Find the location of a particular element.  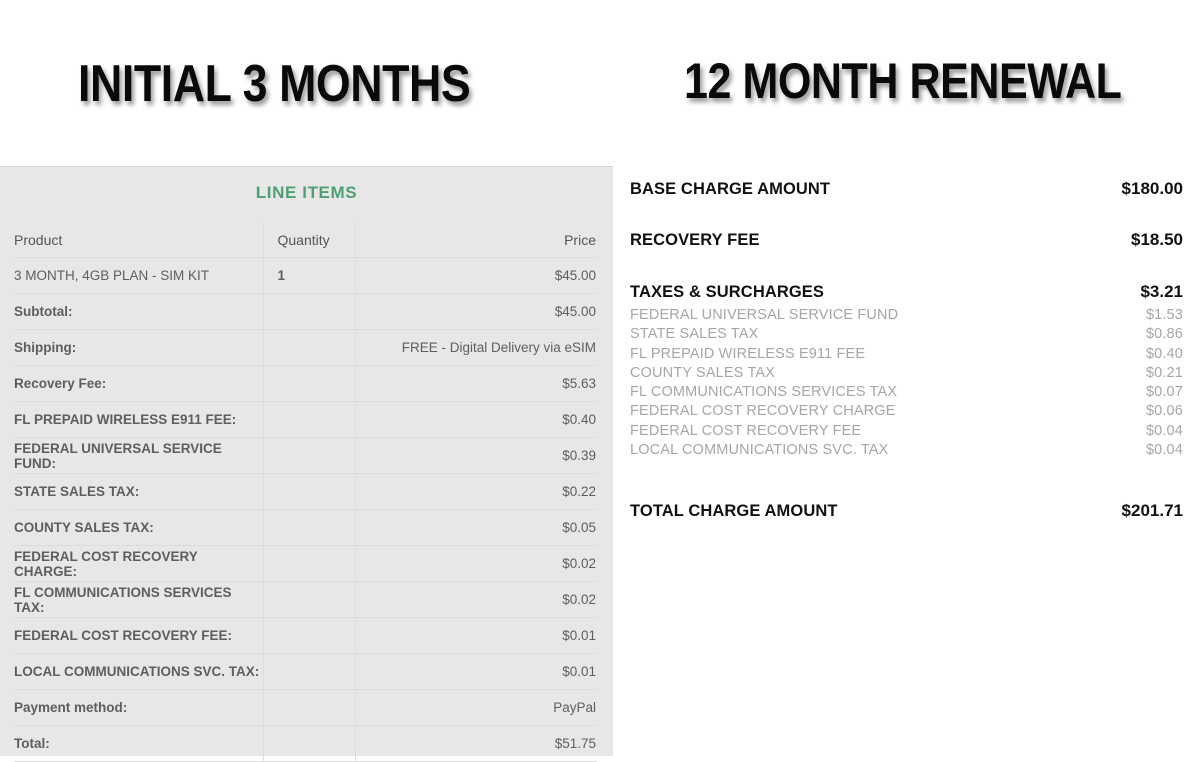

tax-detail-value: $1.53 is located at coordinates (1164, 315).